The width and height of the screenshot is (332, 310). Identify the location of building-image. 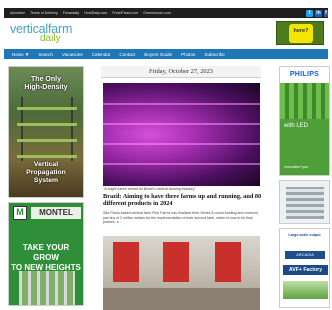
(305, 203).